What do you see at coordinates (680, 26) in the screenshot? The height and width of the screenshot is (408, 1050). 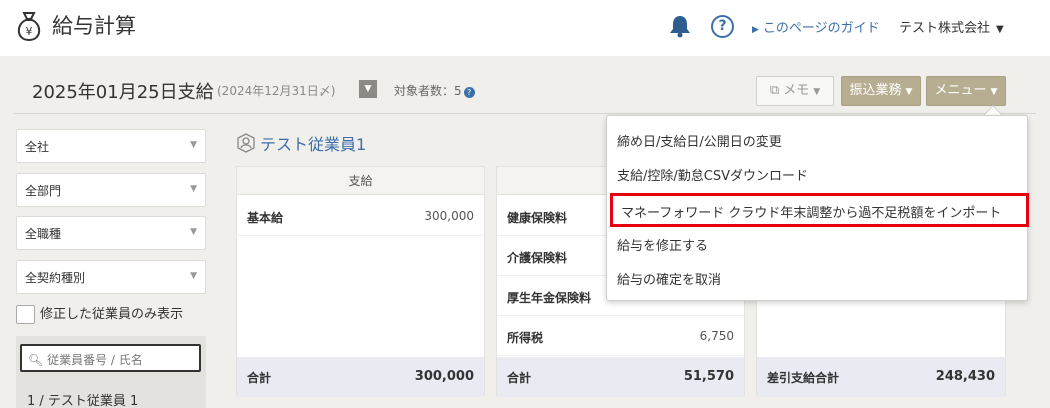 I see `bell-icon` at bounding box center [680, 26].